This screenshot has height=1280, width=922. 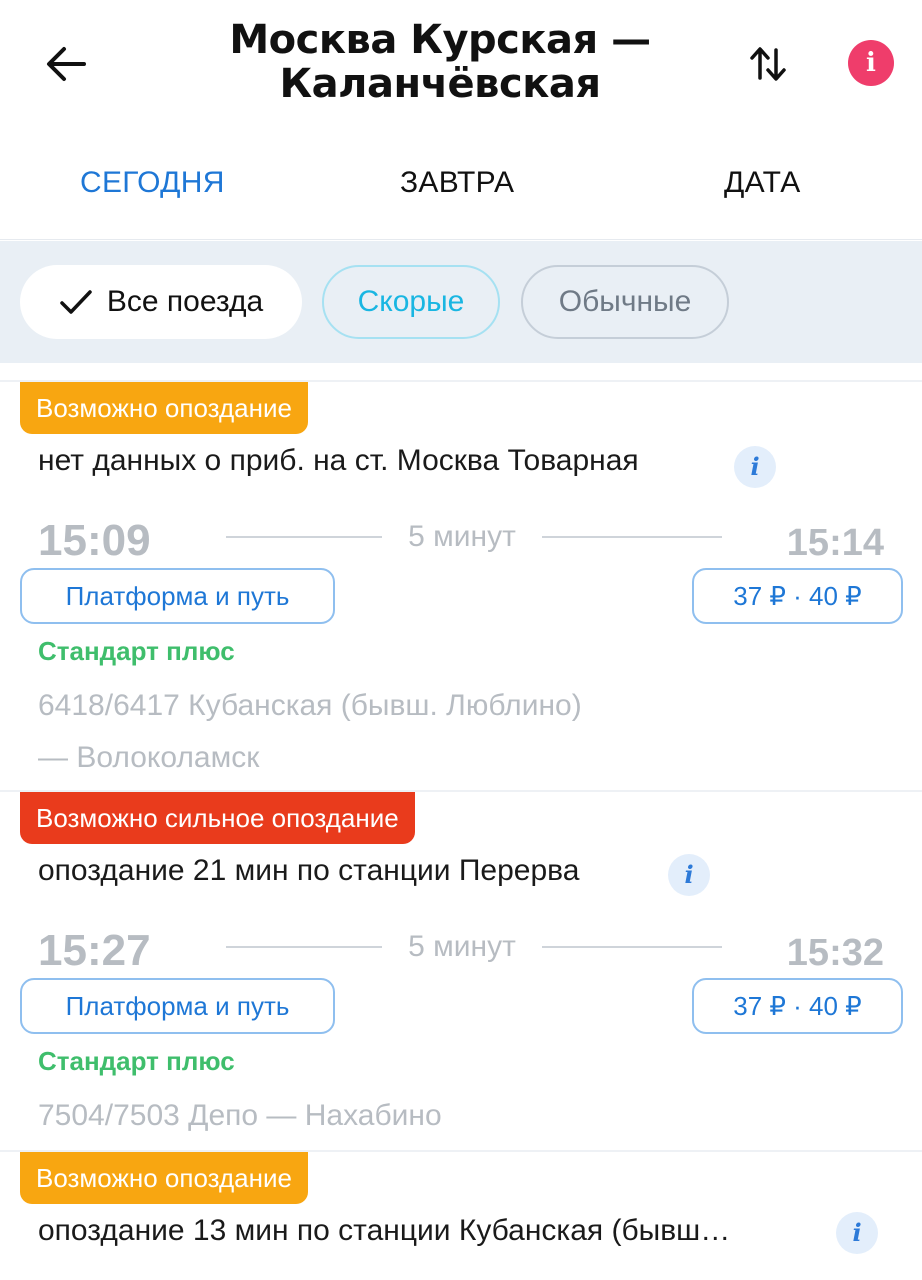 I want to click on check-icon, so click(x=76, y=302).